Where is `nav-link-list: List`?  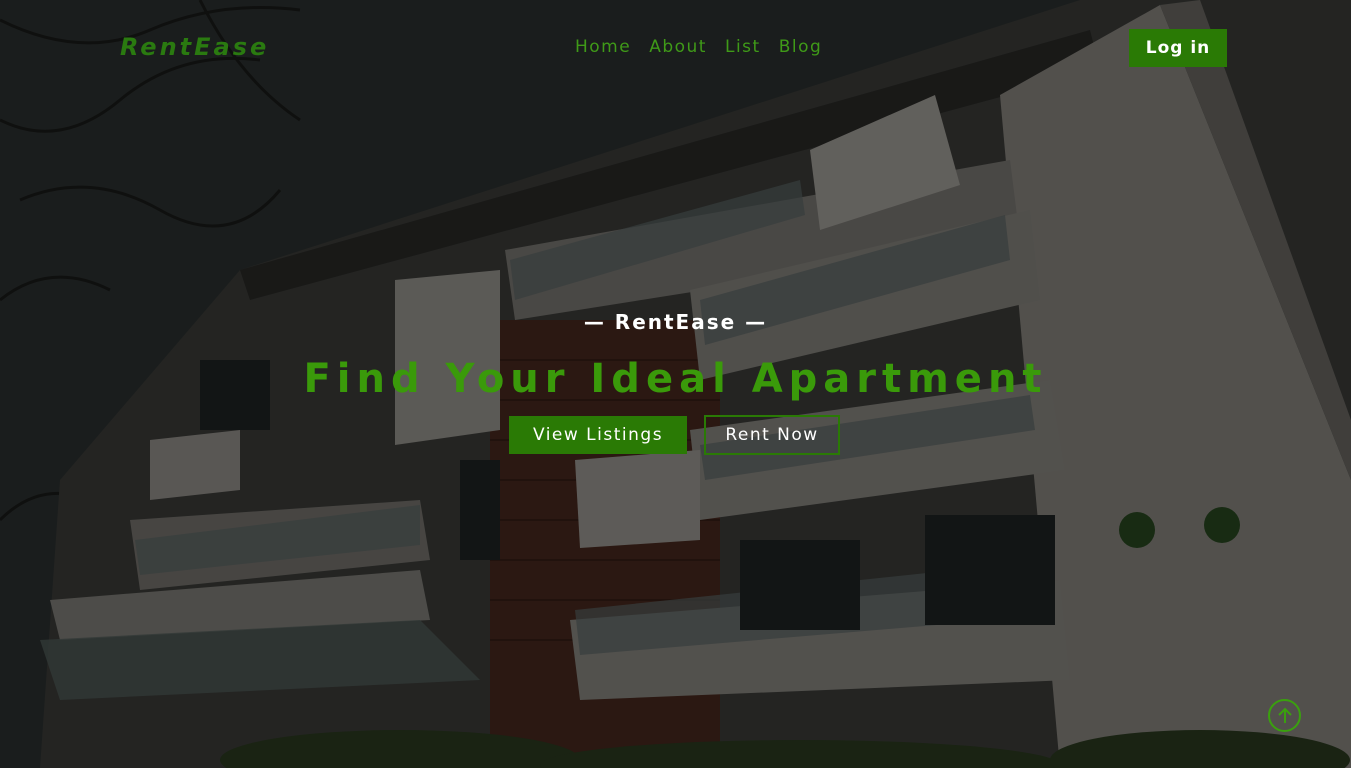 nav-link-list: List is located at coordinates (743, 47).